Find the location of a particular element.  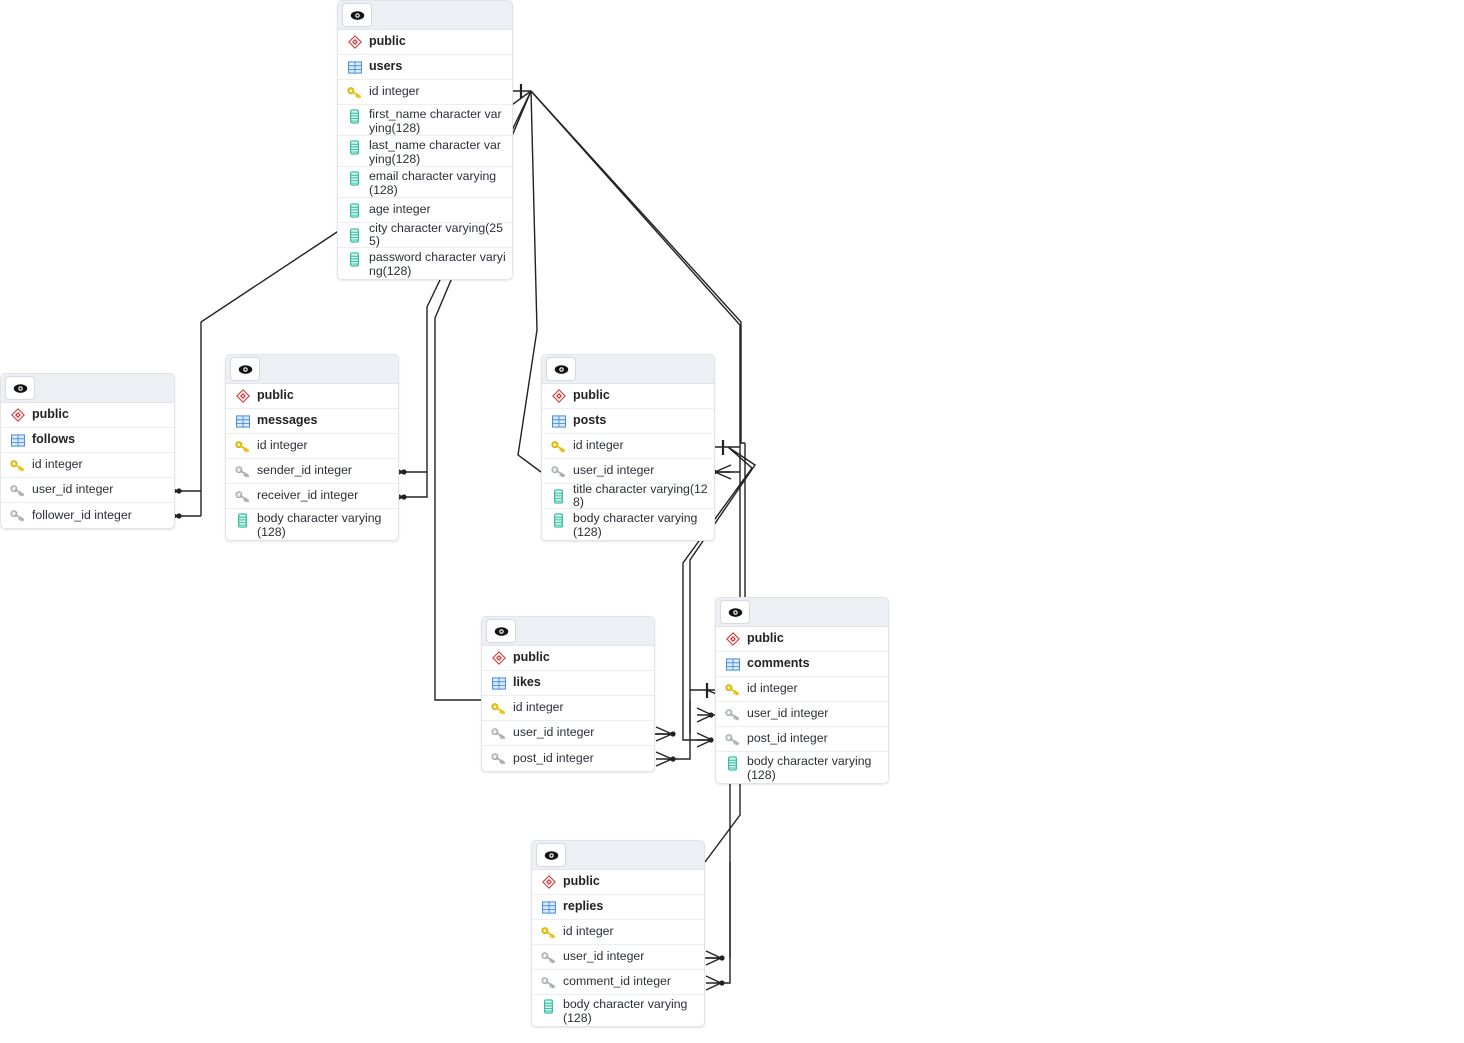

table-name-row-likes: likes is located at coordinates (568, 683).